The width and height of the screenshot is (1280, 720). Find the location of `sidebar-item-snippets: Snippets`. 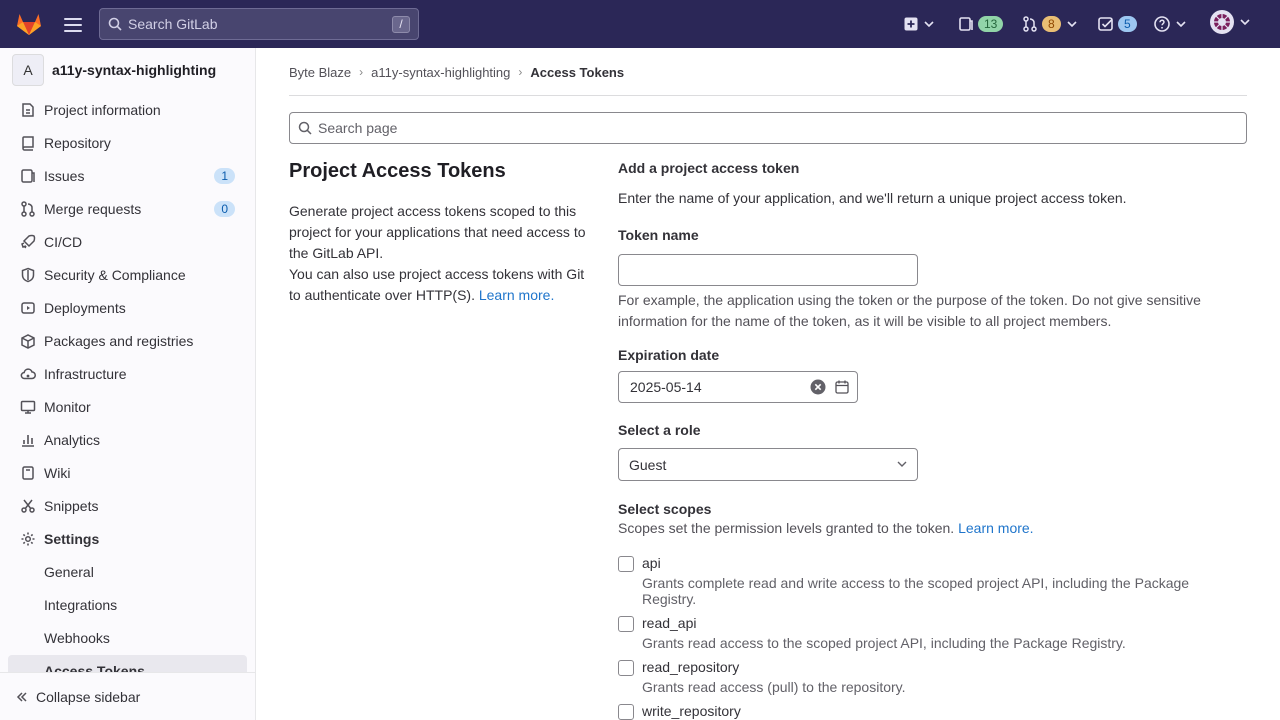

sidebar-item-snippets: Snippets is located at coordinates (127, 506).